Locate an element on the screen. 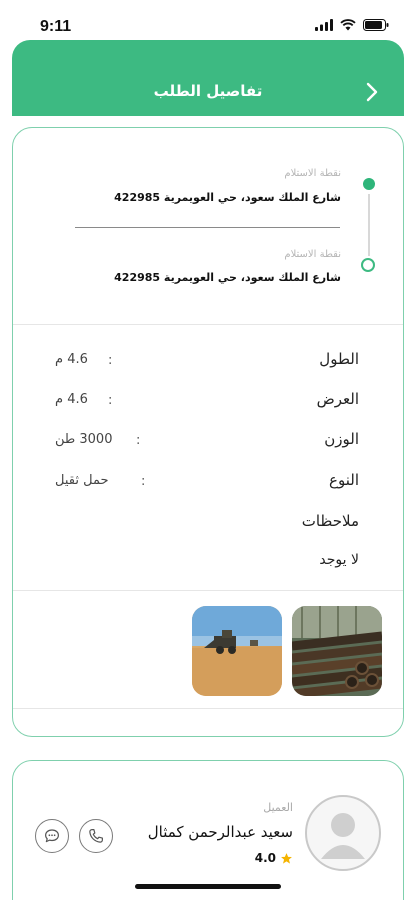  signal-icon is located at coordinates (324, 25).